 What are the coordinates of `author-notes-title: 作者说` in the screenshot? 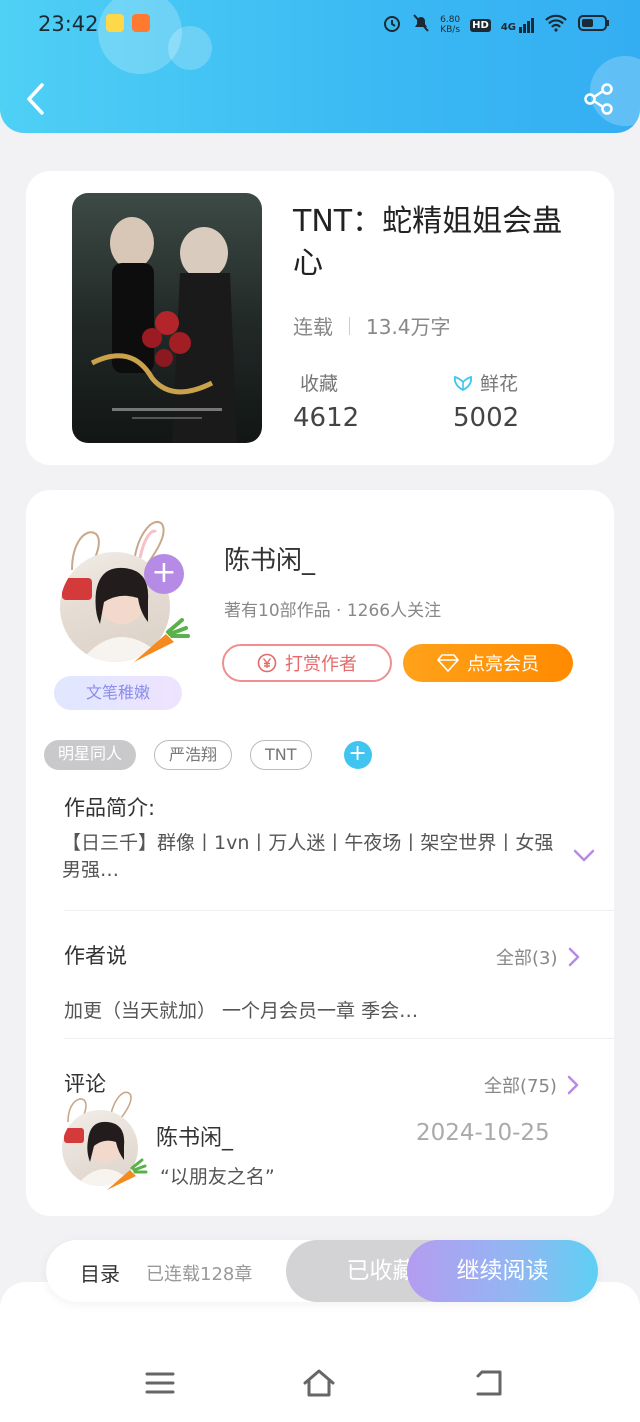 It's located at (95, 956).